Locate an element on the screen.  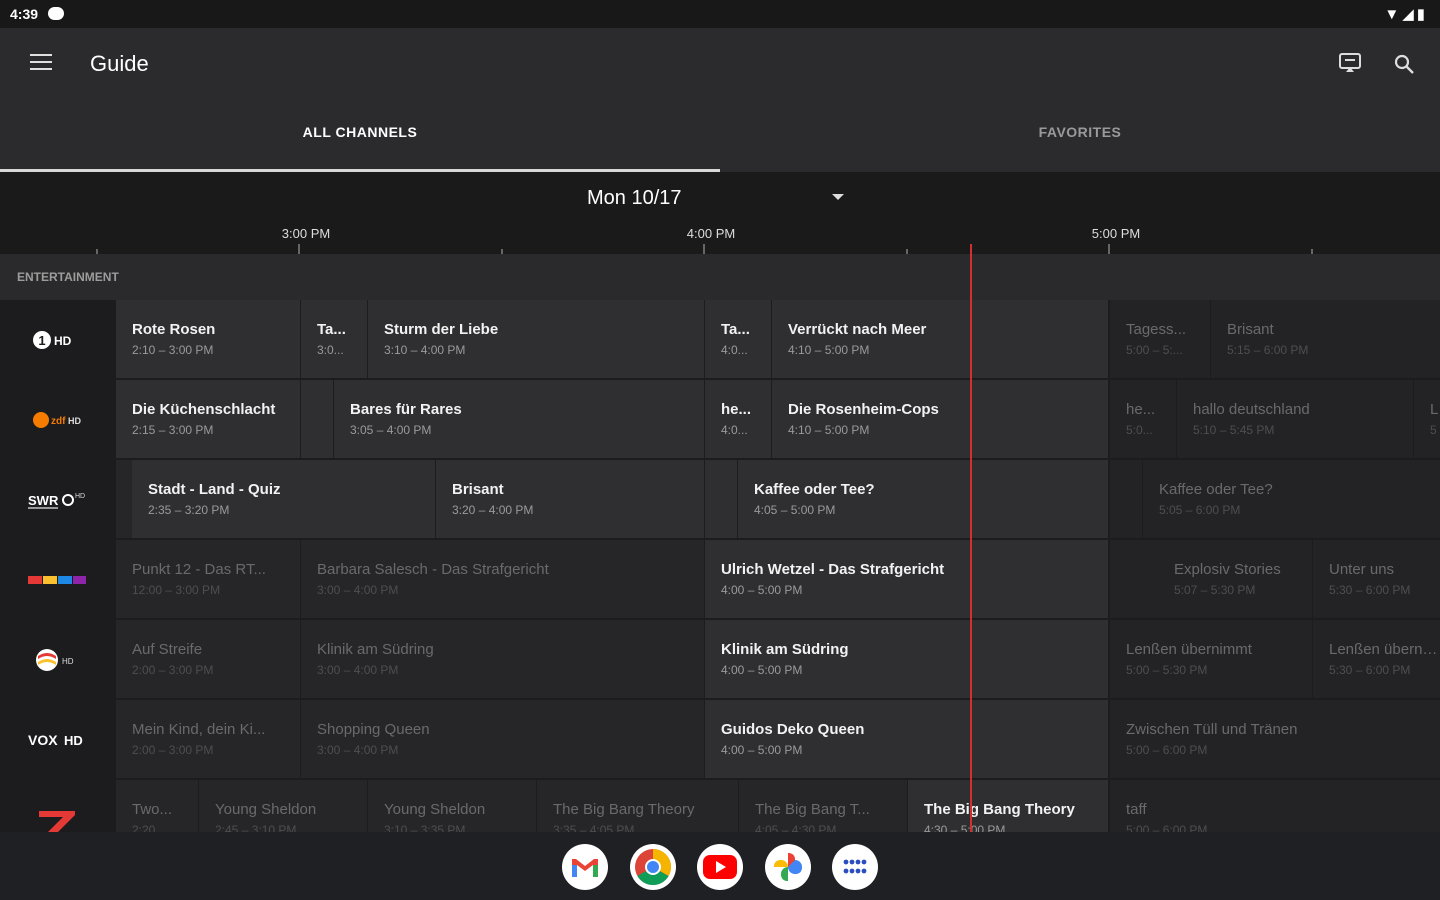
channel-logo-zdf: zdf HD is located at coordinates (57, 420).